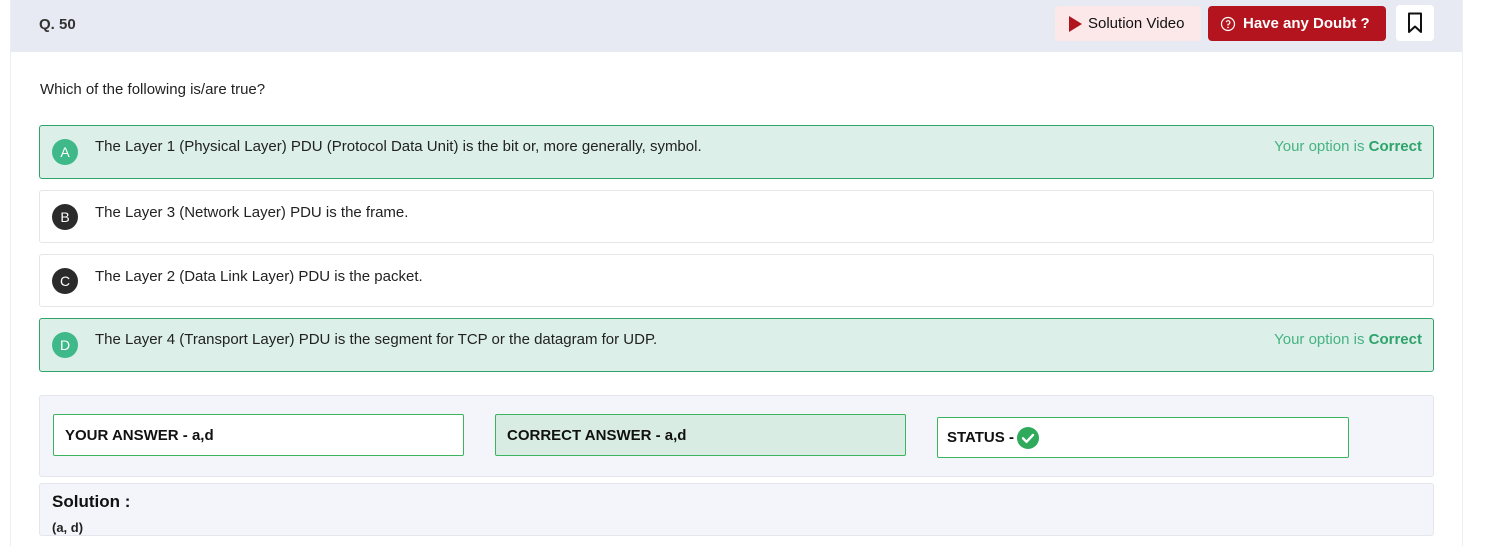 Image resolution: width=1491 pixels, height=546 pixels. What do you see at coordinates (68, 527) in the screenshot?
I see `solution-text: (a, d)` at bounding box center [68, 527].